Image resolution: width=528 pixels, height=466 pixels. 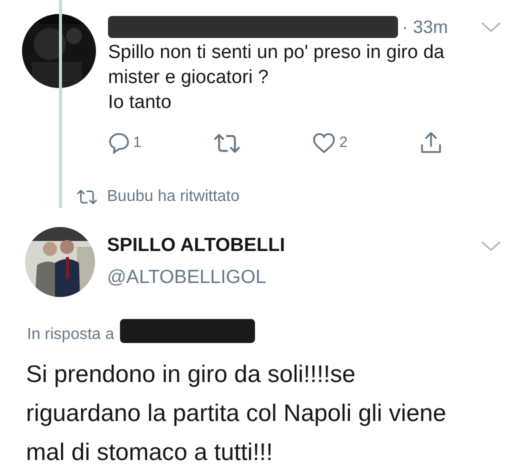 What do you see at coordinates (324, 143) in the screenshot?
I see `heart-icon` at bounding box center [324, 143].